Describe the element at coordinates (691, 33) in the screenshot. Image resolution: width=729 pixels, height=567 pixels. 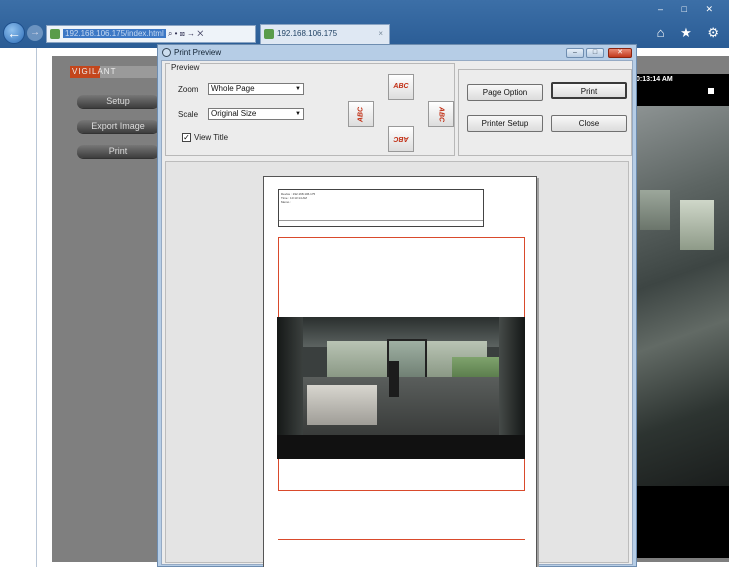
I see `home-star-gear-icons: ⌂ ★ ⚙` at that location.